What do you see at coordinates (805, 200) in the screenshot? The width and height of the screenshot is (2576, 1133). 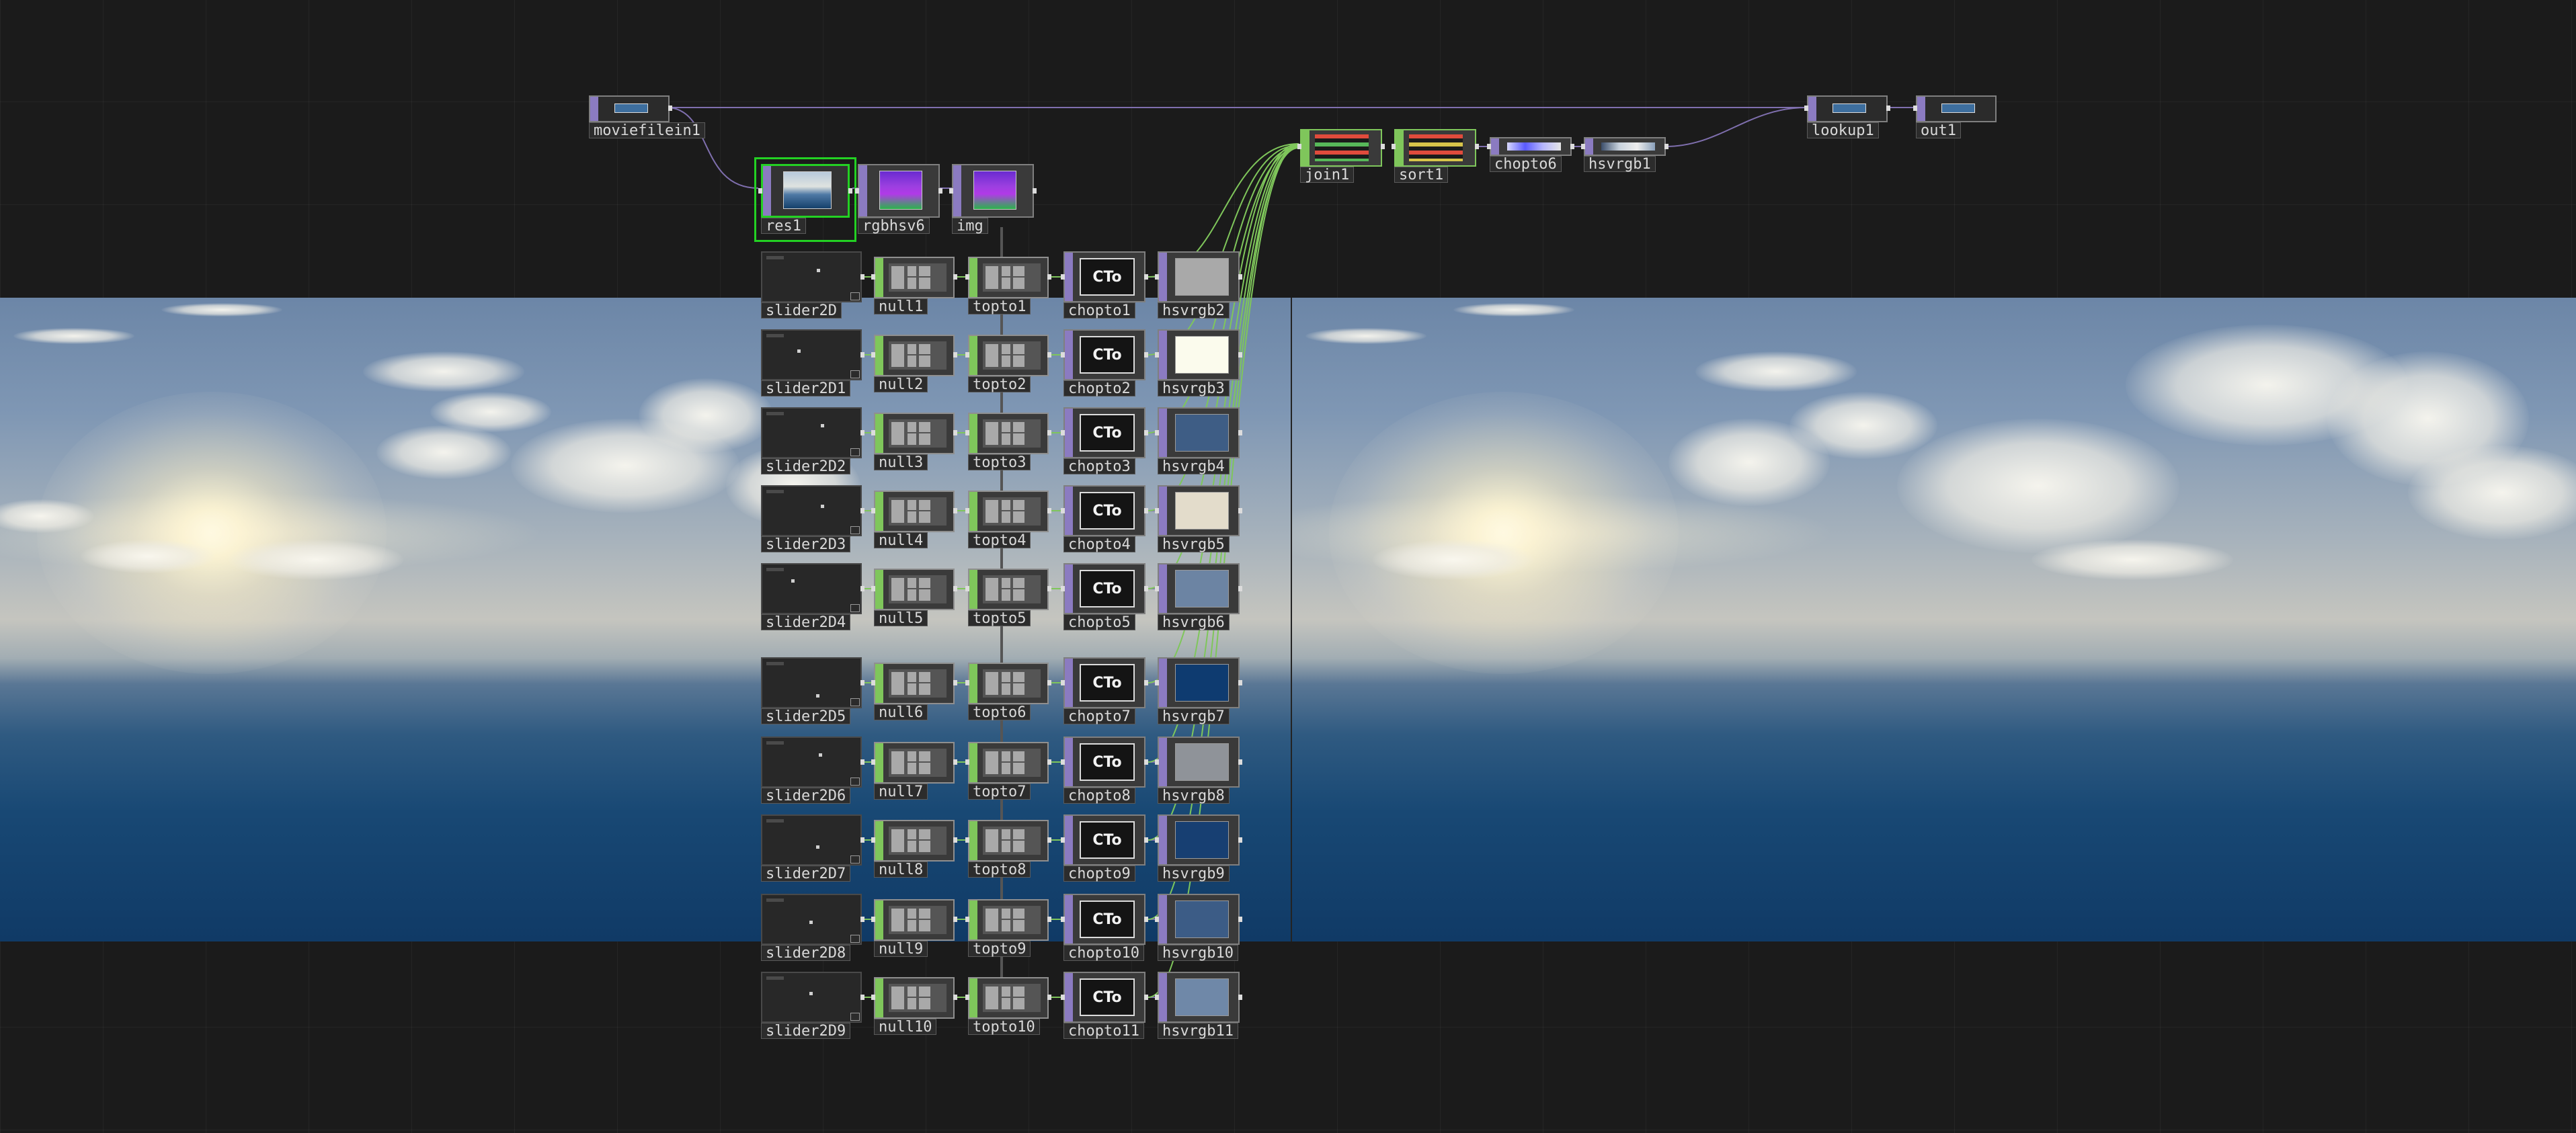 I see `node-res1: res1` at bounding box center [805, 200].